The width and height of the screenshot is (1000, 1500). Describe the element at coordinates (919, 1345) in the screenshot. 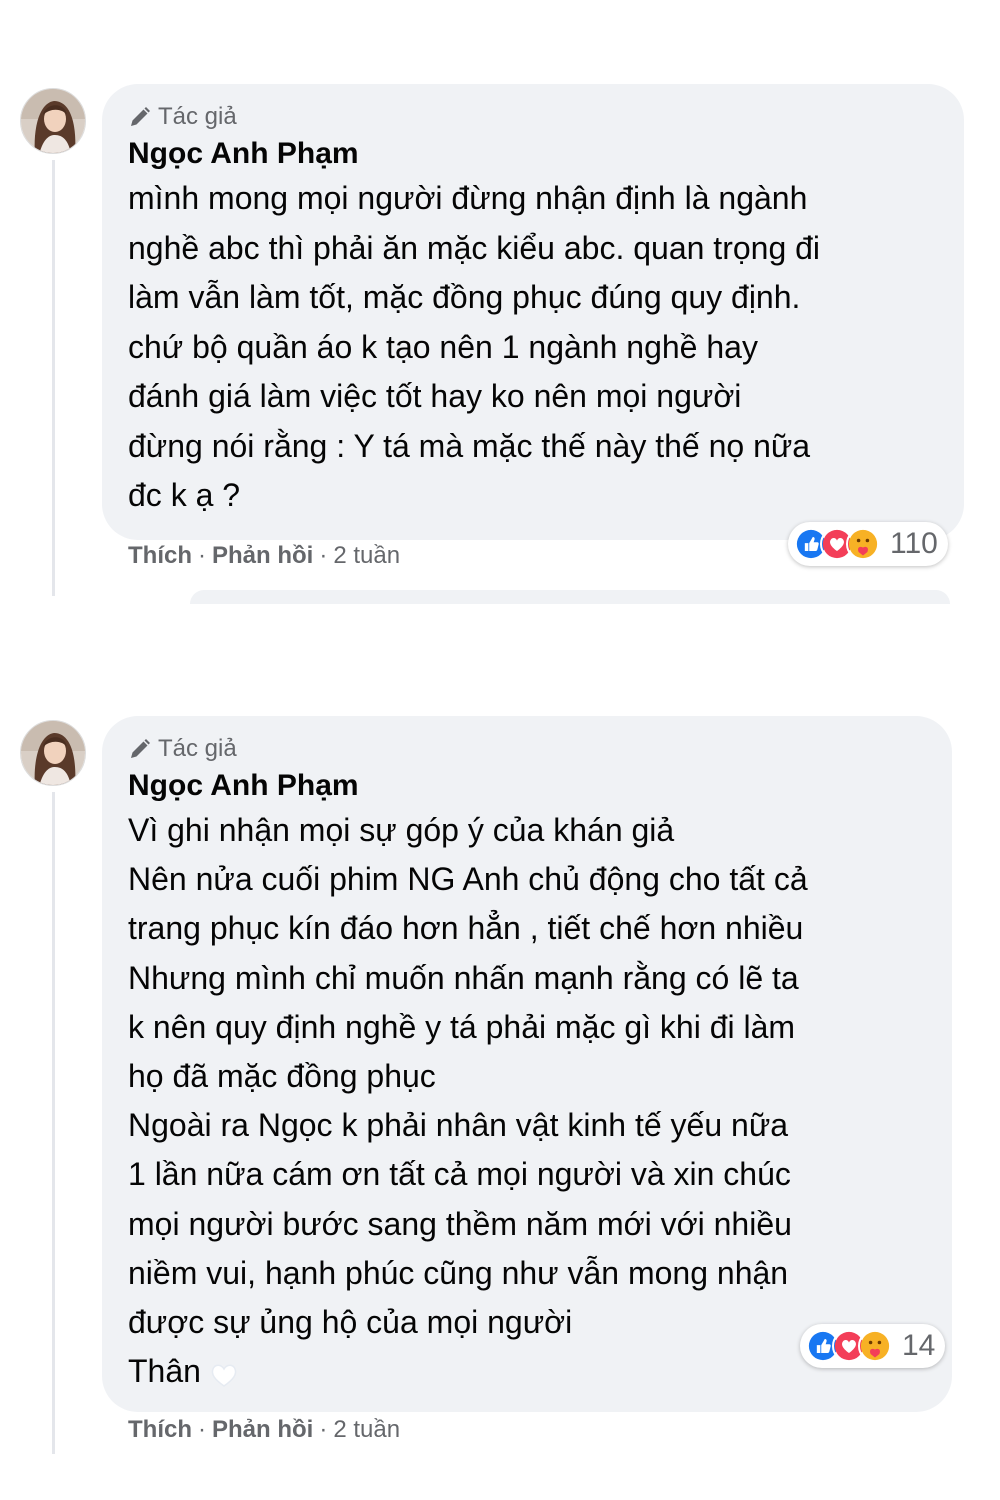

I see `reaction-count: 14` at that location.